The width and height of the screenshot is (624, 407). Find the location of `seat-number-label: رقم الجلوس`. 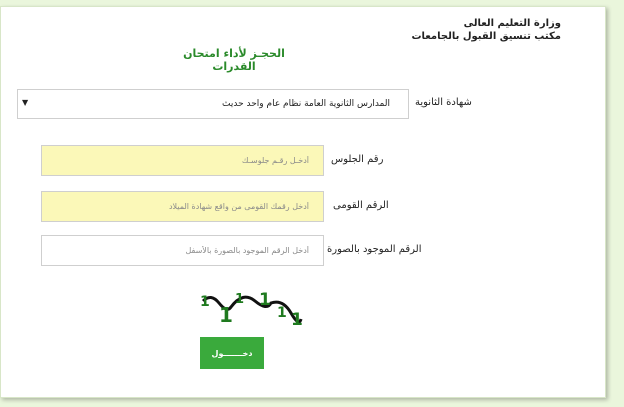

seat-number-label: رقم الجلوس is located at coordinates (357, 159).